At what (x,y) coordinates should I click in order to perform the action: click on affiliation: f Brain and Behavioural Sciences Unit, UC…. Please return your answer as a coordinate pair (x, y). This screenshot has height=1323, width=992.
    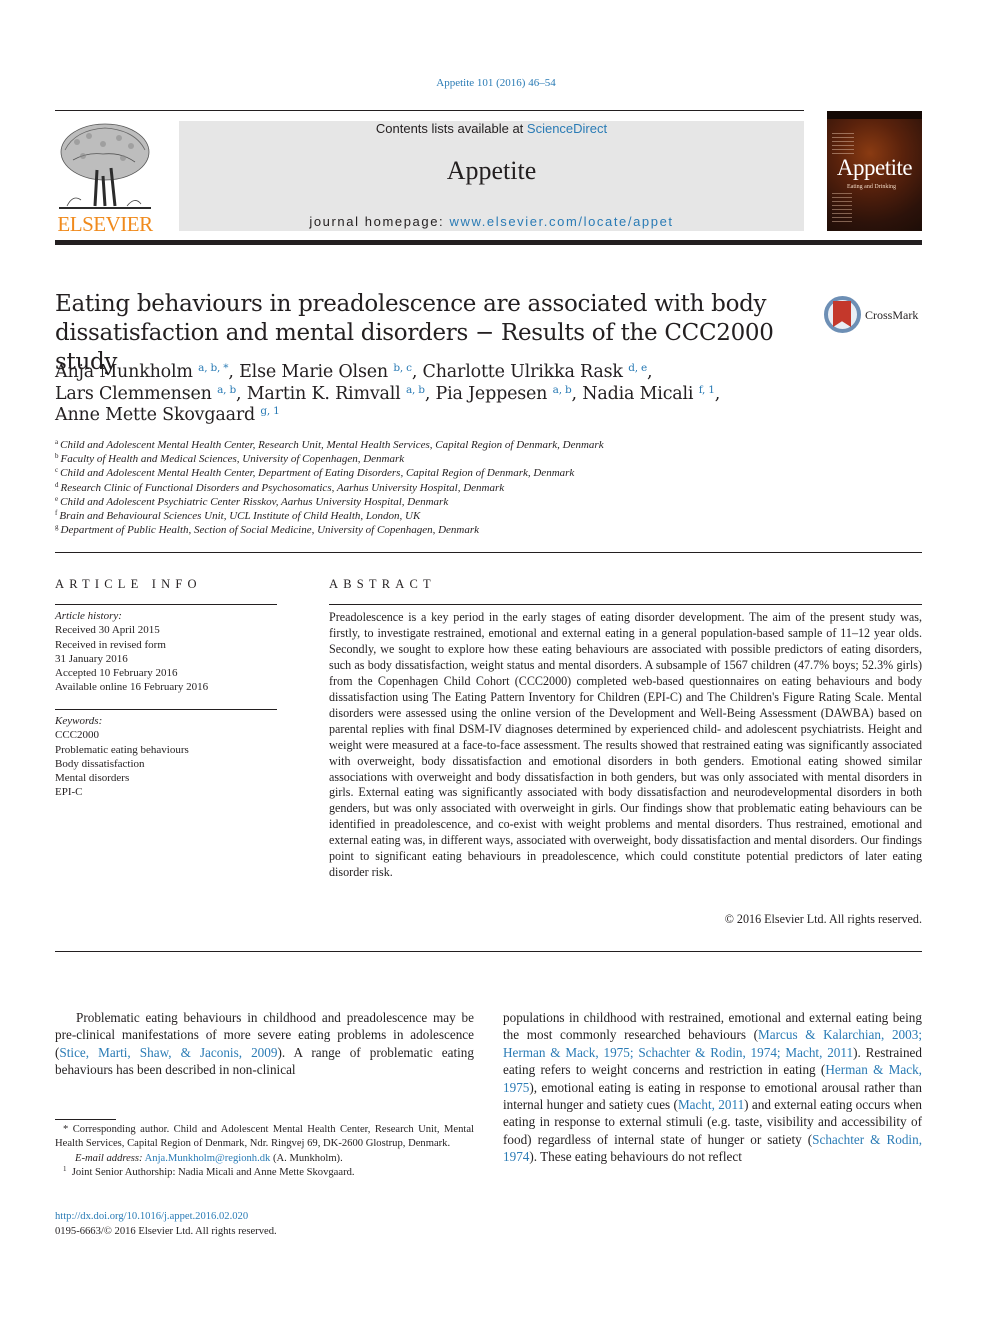
    Looking at the image, I should click on (238, 516).